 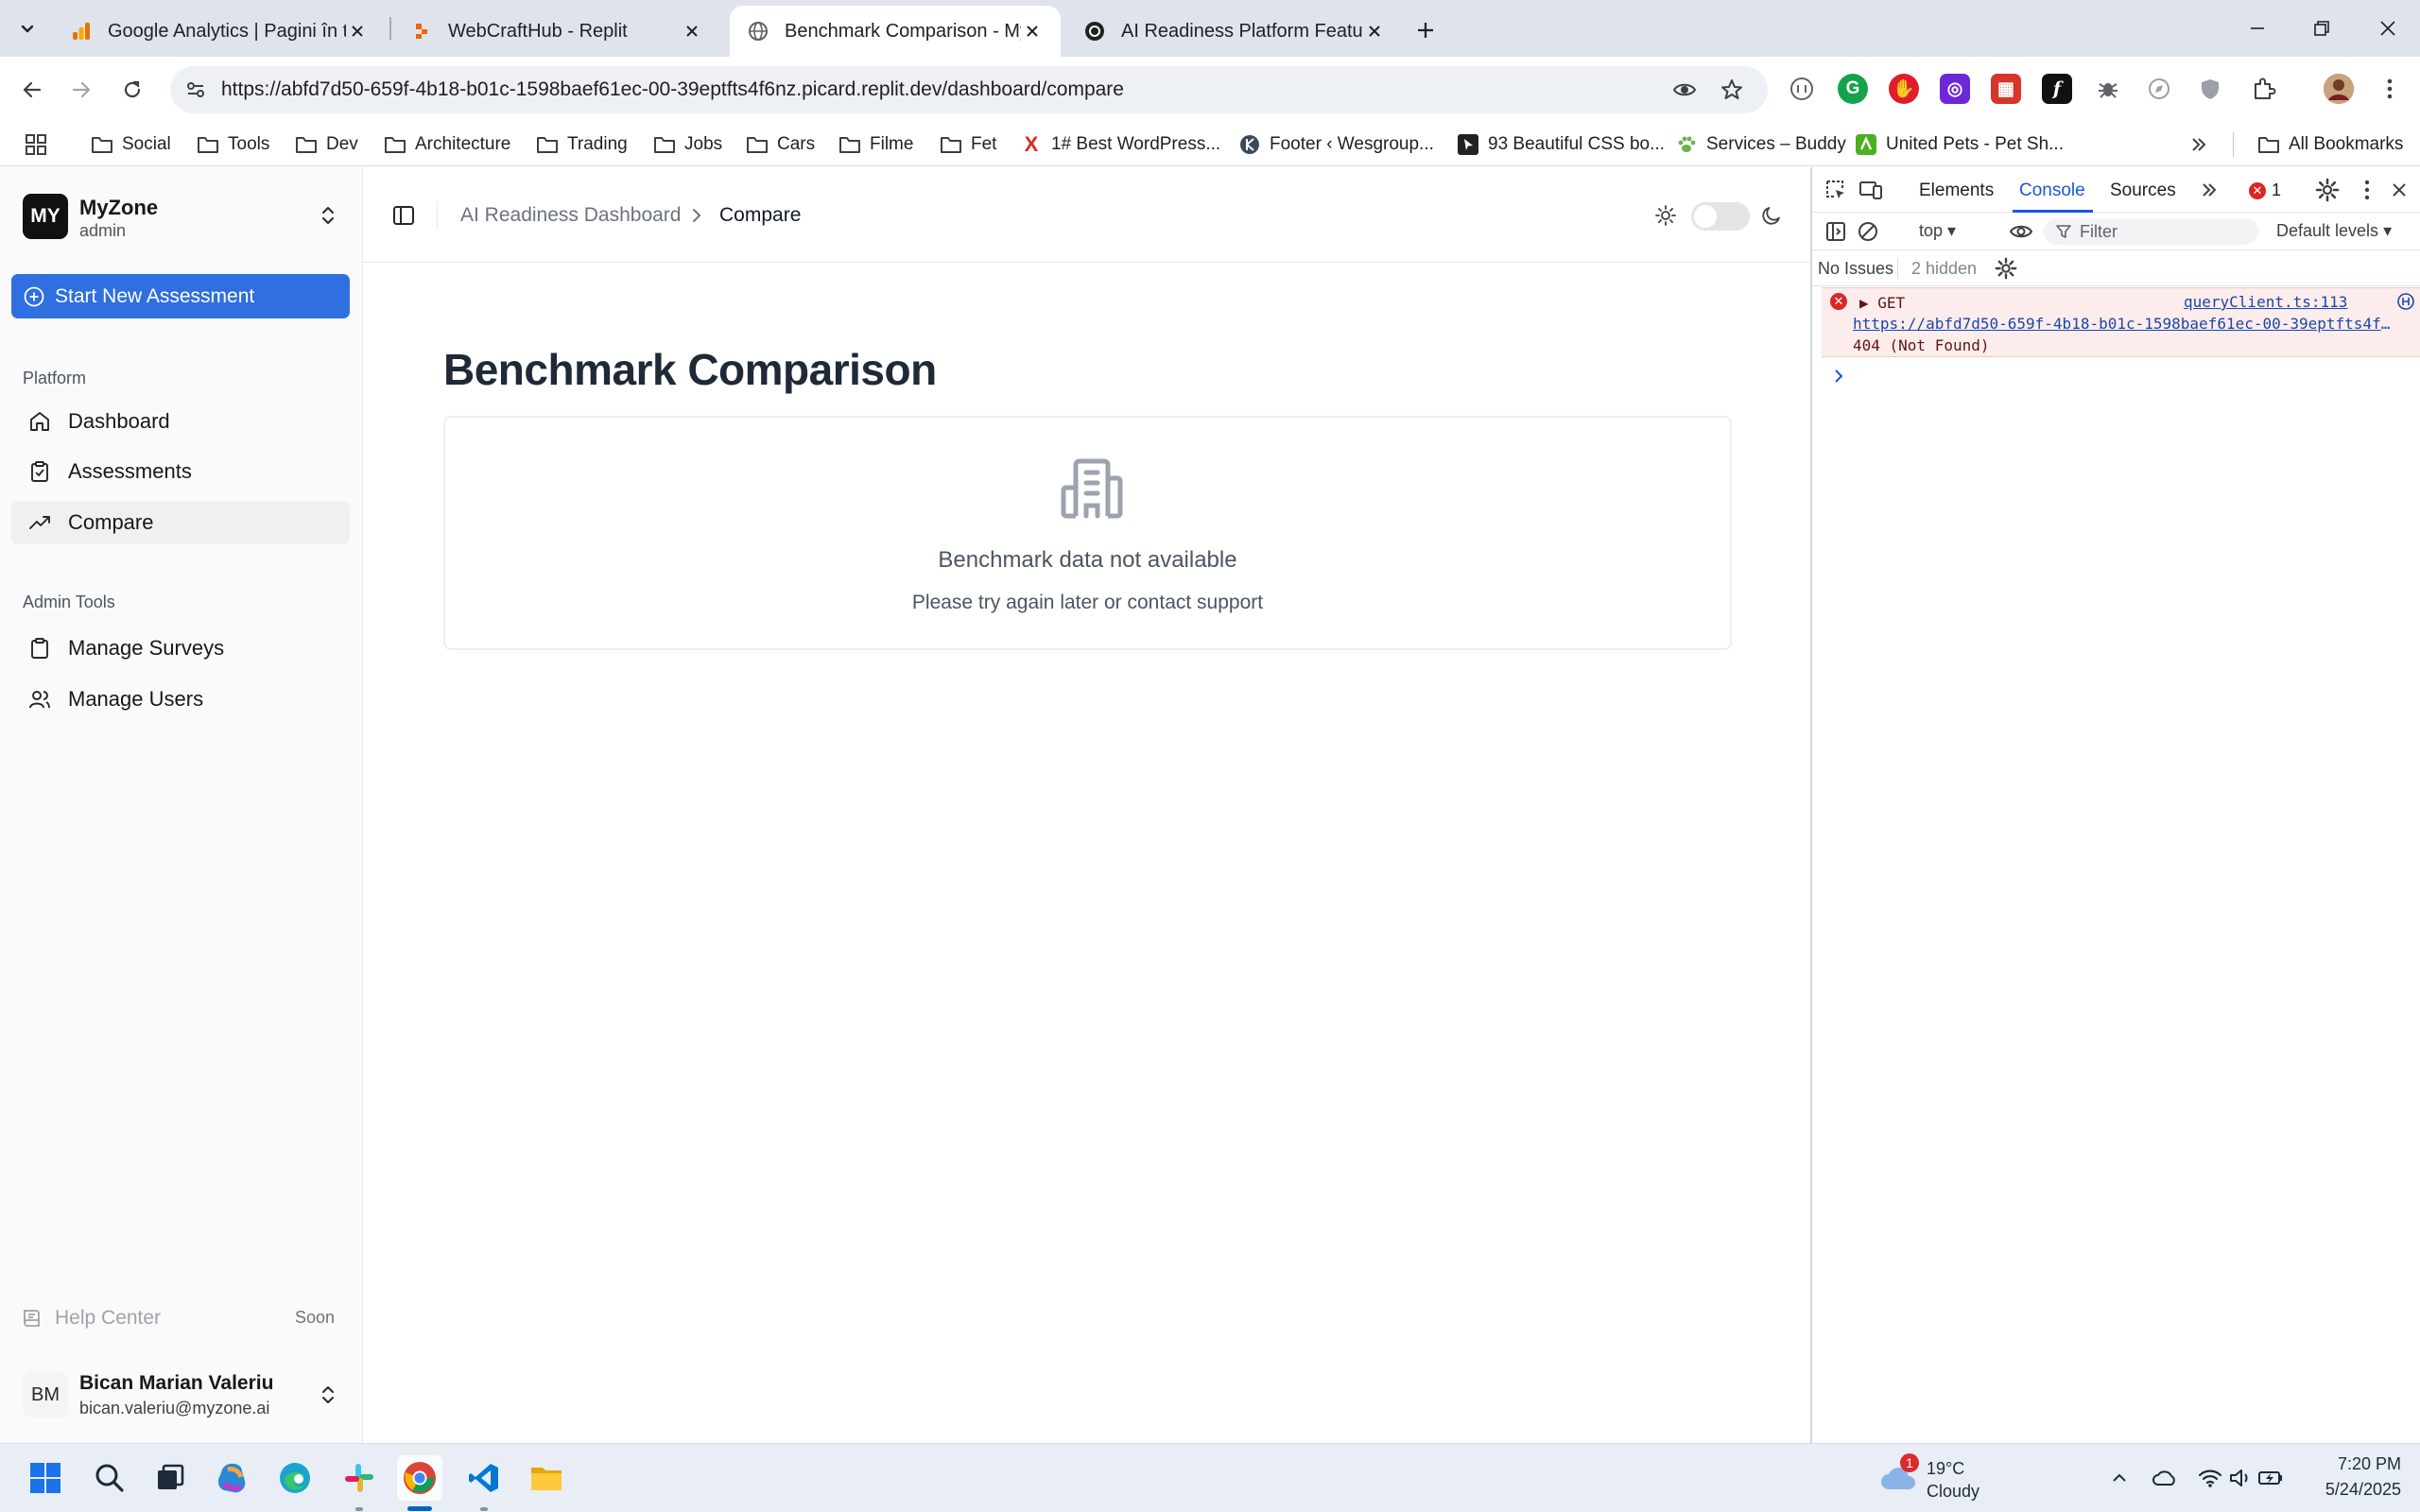 I want to click on devtools-tab-sources: Sources, so click(x=2143, y=190).